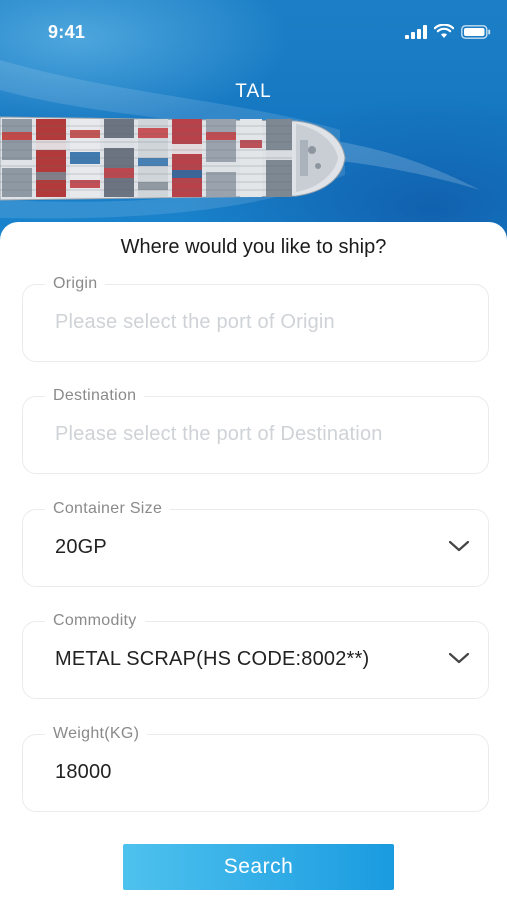  I want to click on container-size-select: Container Size 20GP, so click(255, 543).